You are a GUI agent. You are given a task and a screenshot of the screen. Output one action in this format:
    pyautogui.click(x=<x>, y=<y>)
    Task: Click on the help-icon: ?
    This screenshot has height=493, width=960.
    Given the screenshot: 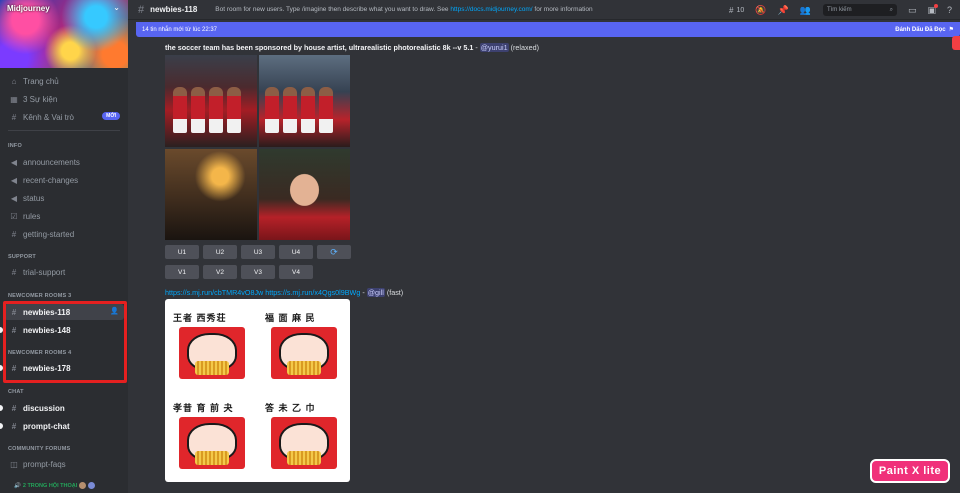 What is the action you would take?
    pyautogui.click(x=949, y=10)
    